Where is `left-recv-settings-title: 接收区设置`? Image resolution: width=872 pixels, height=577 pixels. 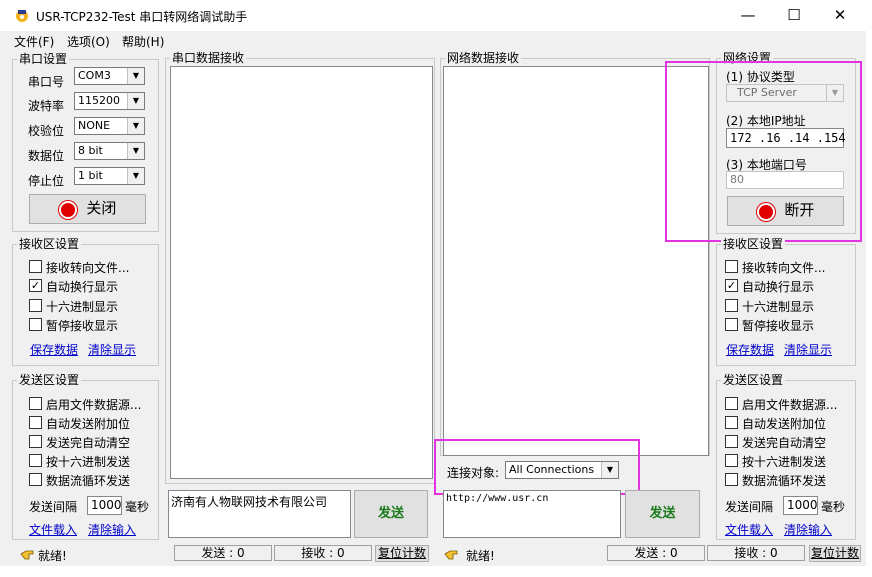 left-recv-settings-title: 接收区设置 is located at coordinates (49, 244).